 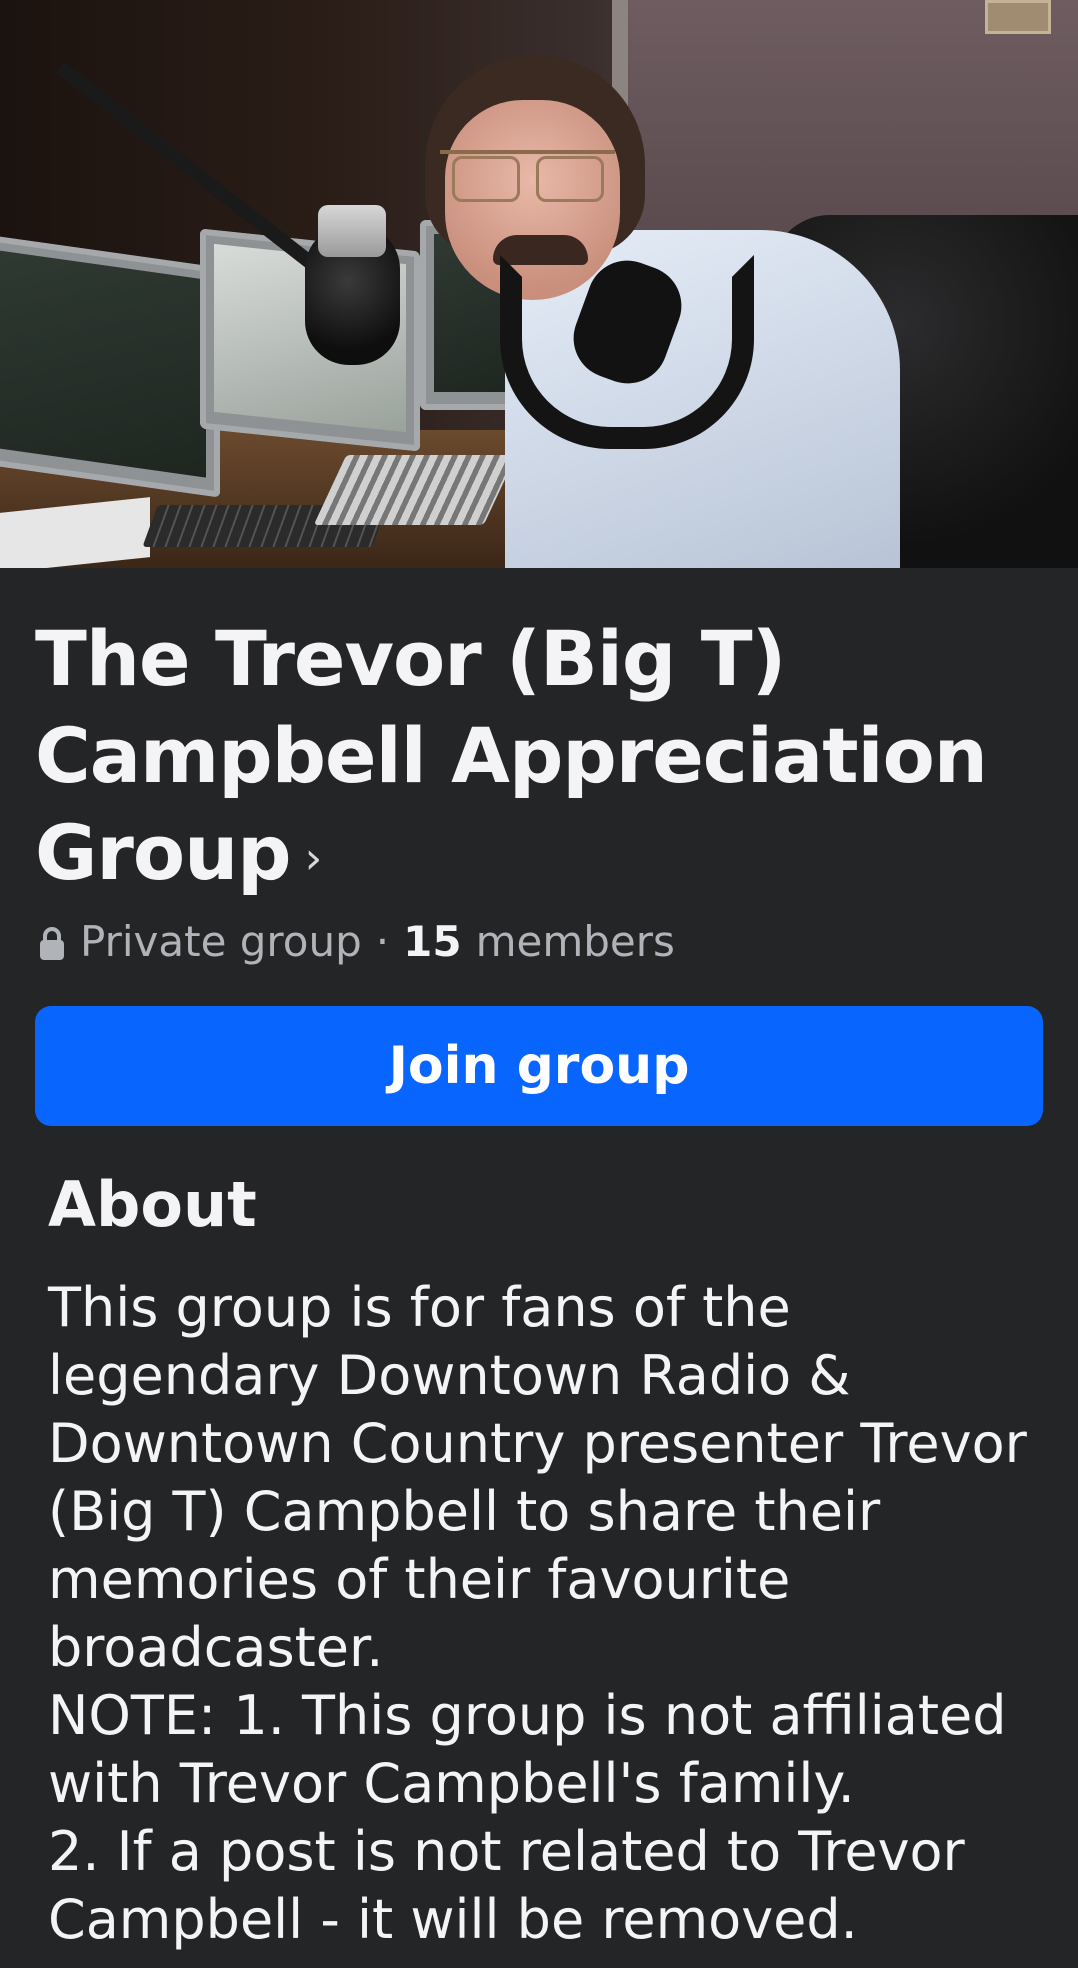 I want to click on cover-wall, so click(x=849, y=125).